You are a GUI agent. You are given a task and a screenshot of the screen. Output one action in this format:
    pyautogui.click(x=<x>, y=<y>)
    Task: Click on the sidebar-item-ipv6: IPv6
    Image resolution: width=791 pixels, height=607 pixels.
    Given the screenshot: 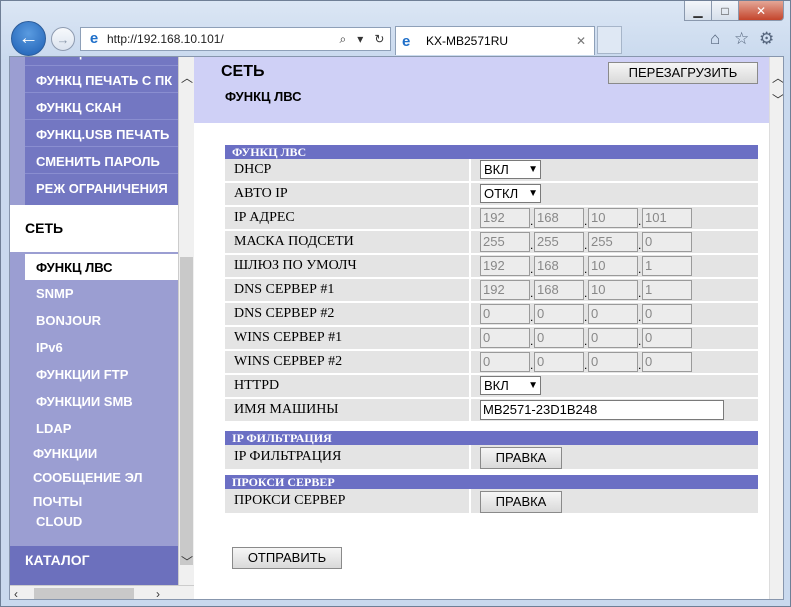 What is the action you would take?
    pyautogui.click(x=101, y=347)
    